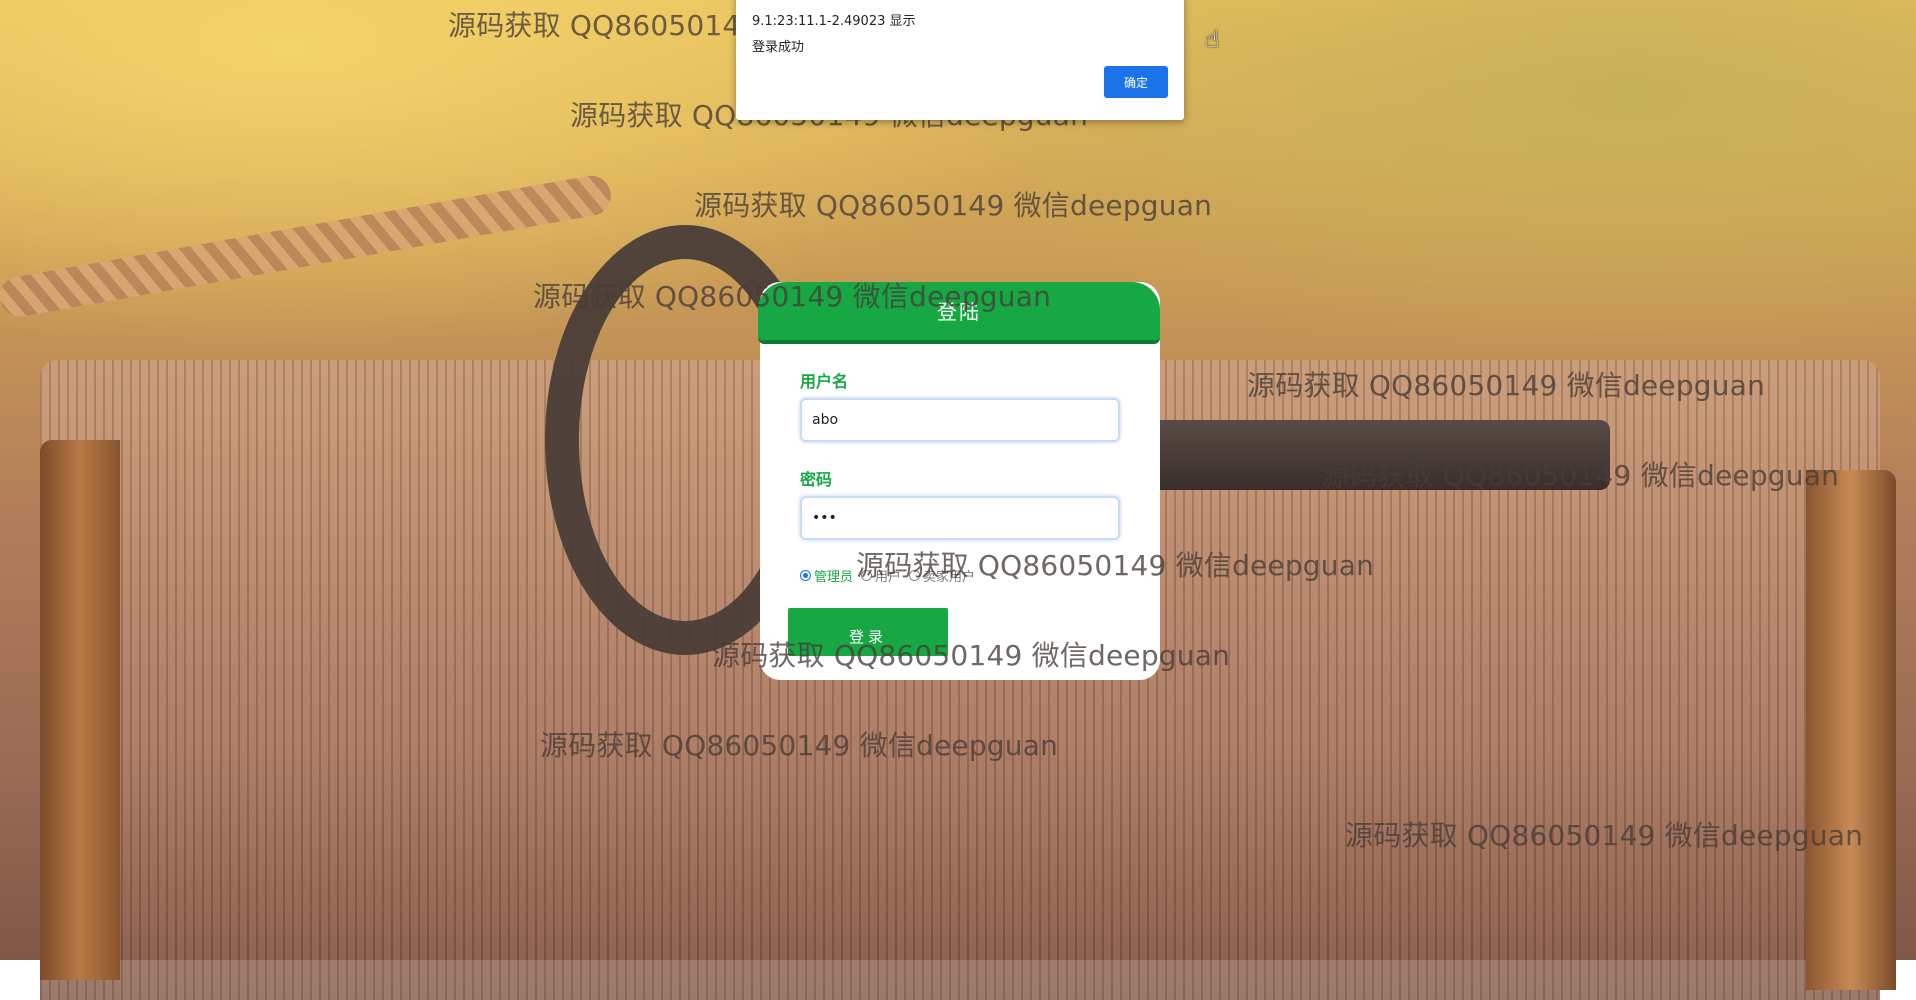 This screenshot has height=1000, width=1916. Describe the element at coordinates (960, 518) in the screenshot. I see `password-input` at that location.